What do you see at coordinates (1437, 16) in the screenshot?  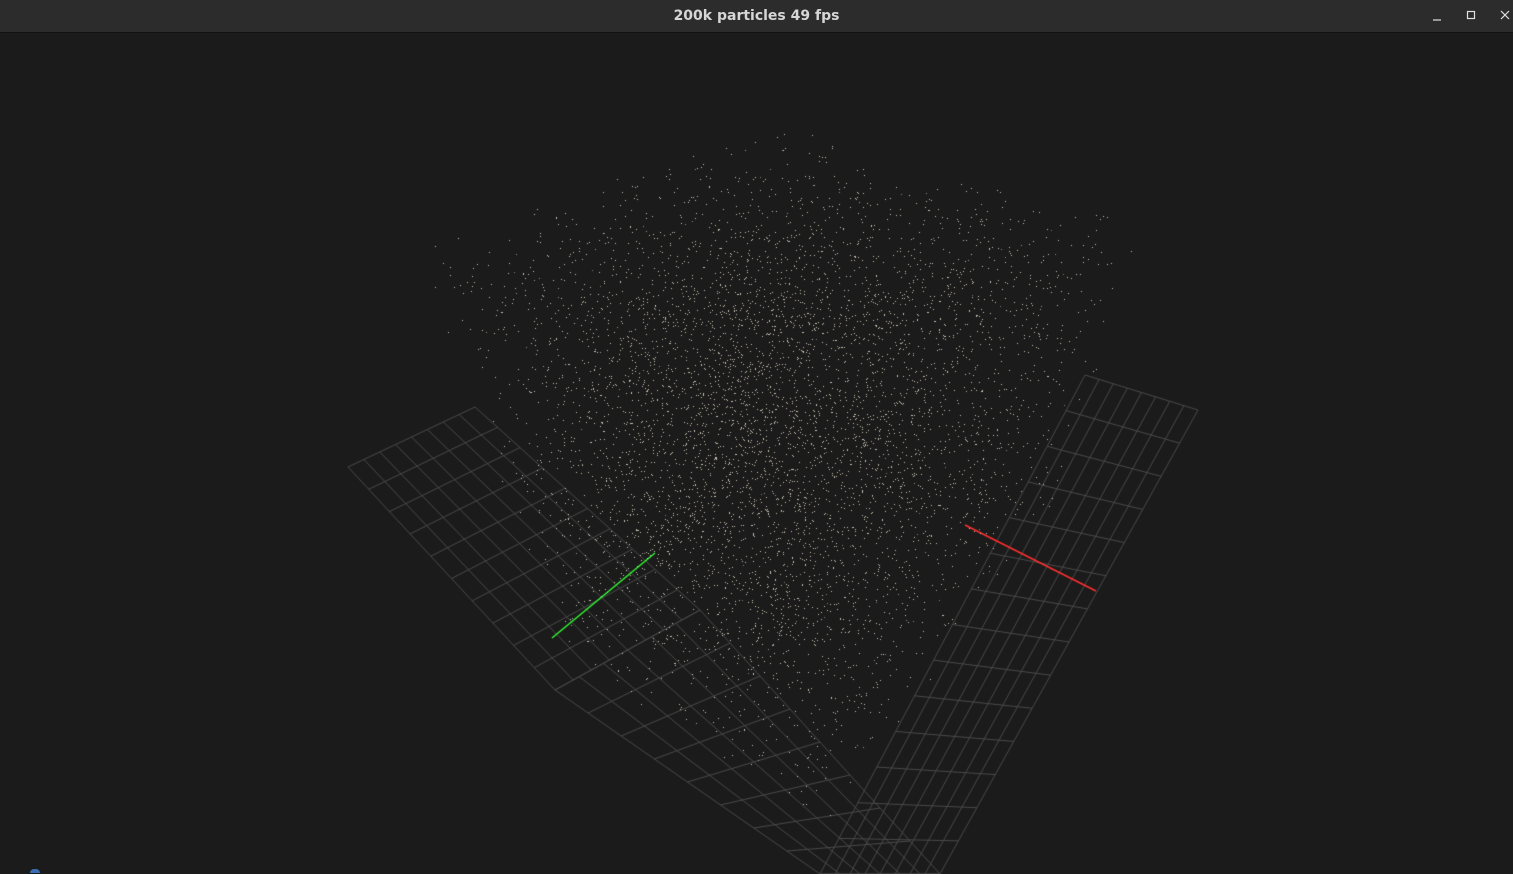 I see `minimize-button` at bounding box center [1437, 16].